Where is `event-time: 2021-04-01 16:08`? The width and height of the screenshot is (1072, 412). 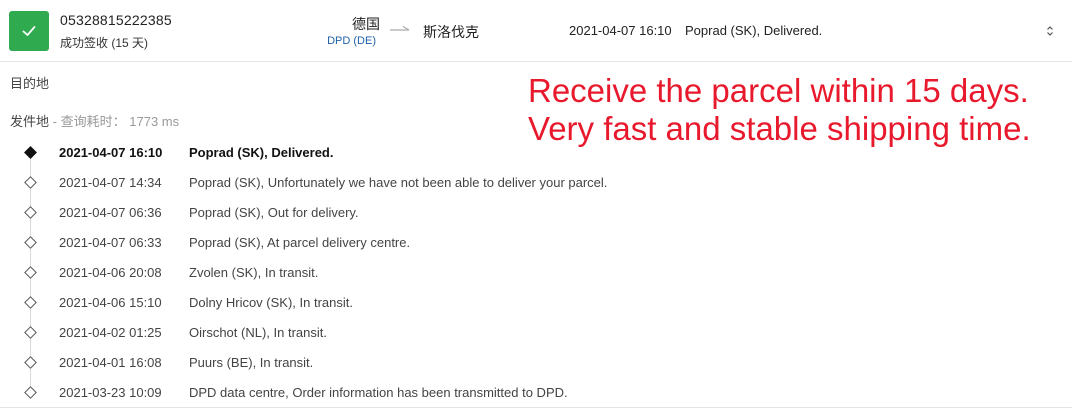
event-time: 2021-04-01 16:08 is located at coordinates (110, 362).